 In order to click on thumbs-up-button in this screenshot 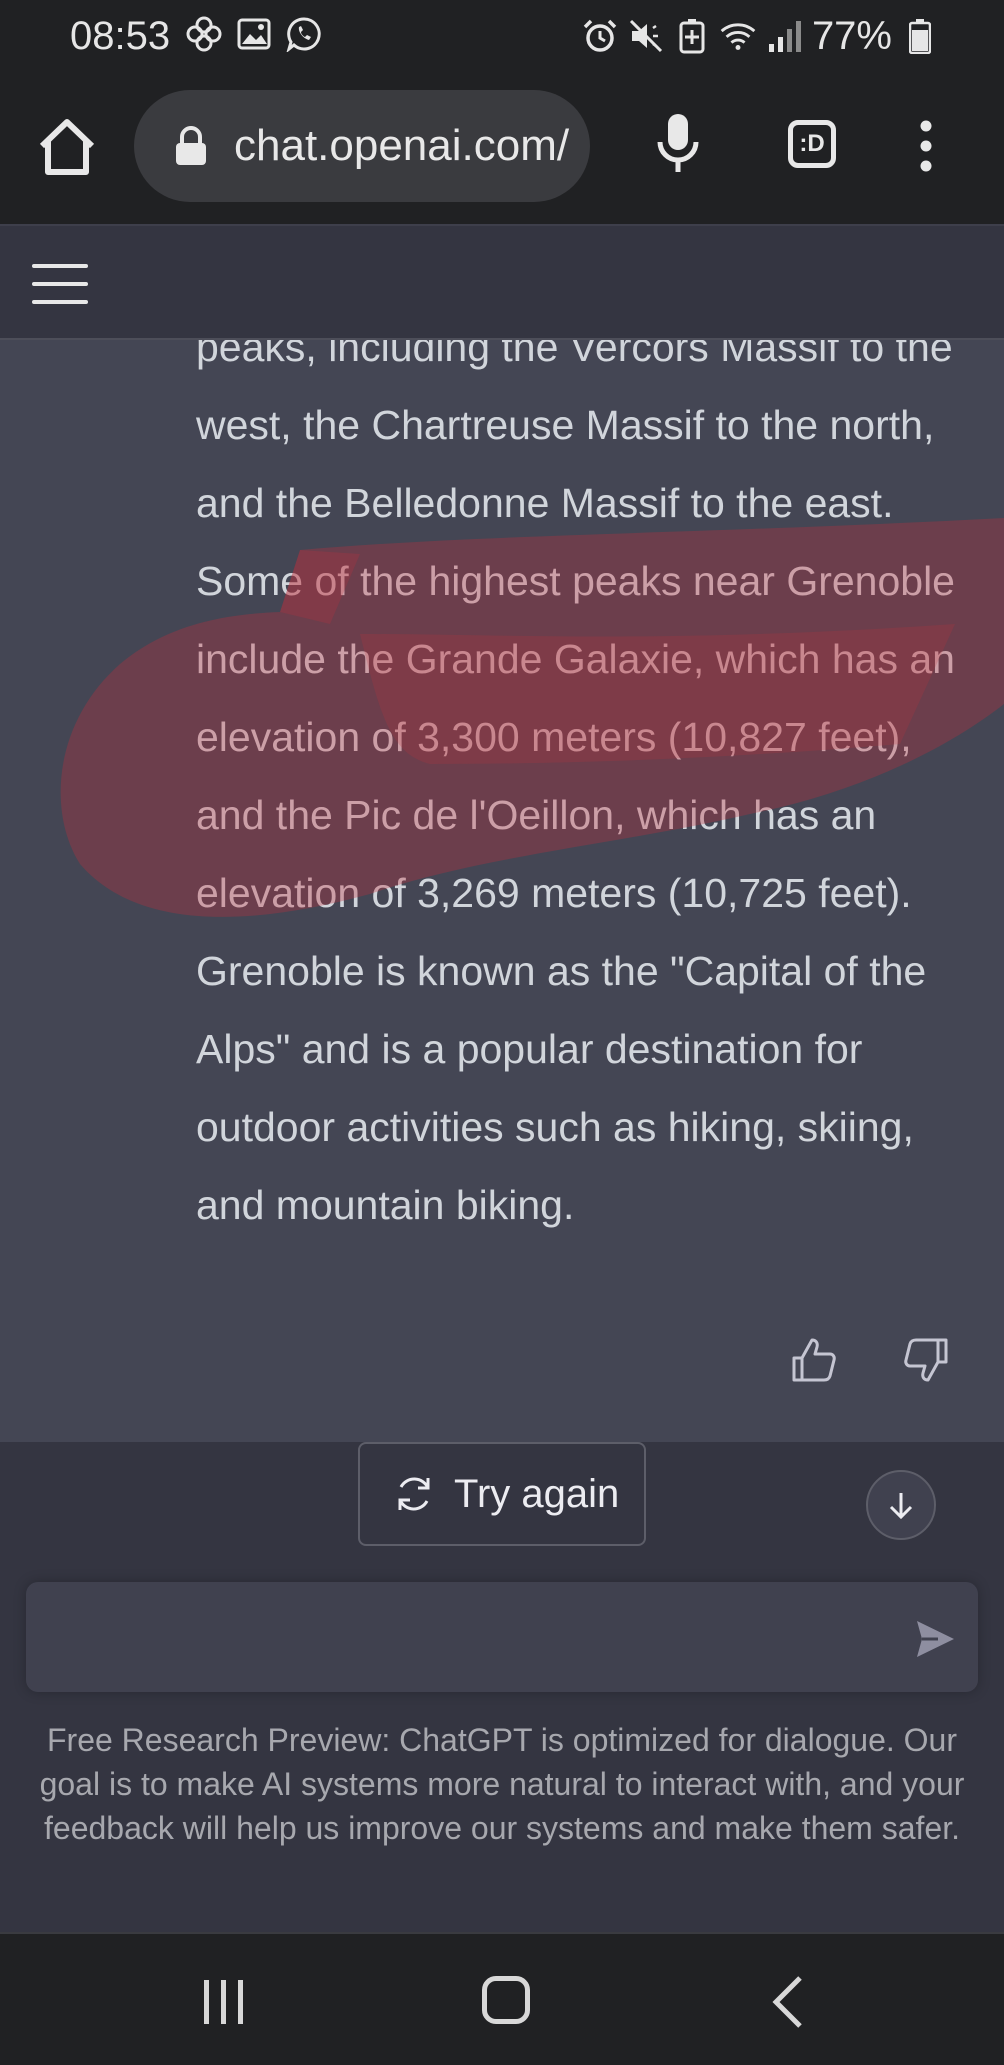, I will do `click(814, 1360)`.